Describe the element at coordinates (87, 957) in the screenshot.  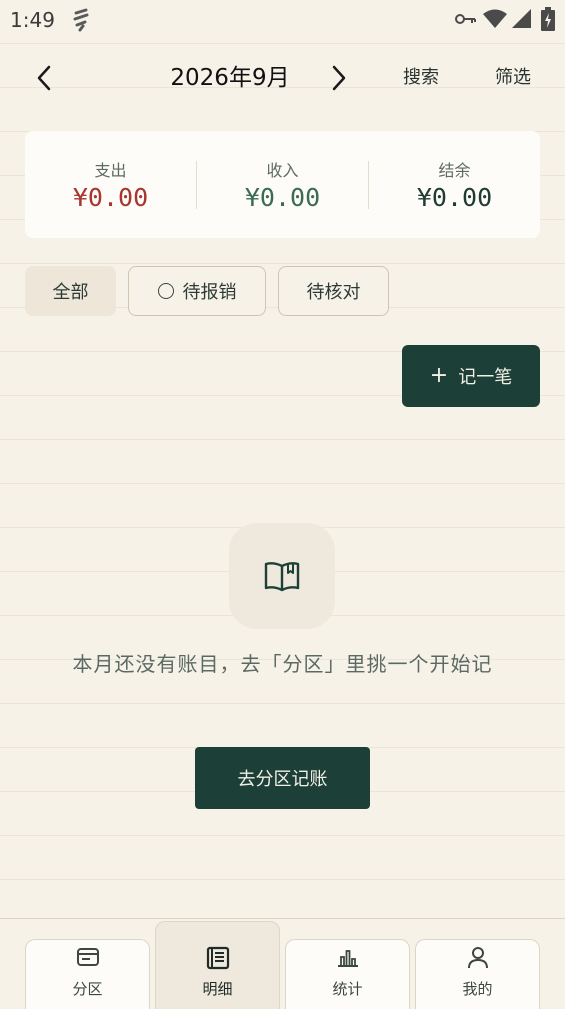
I see `wallet-icon` at that location.